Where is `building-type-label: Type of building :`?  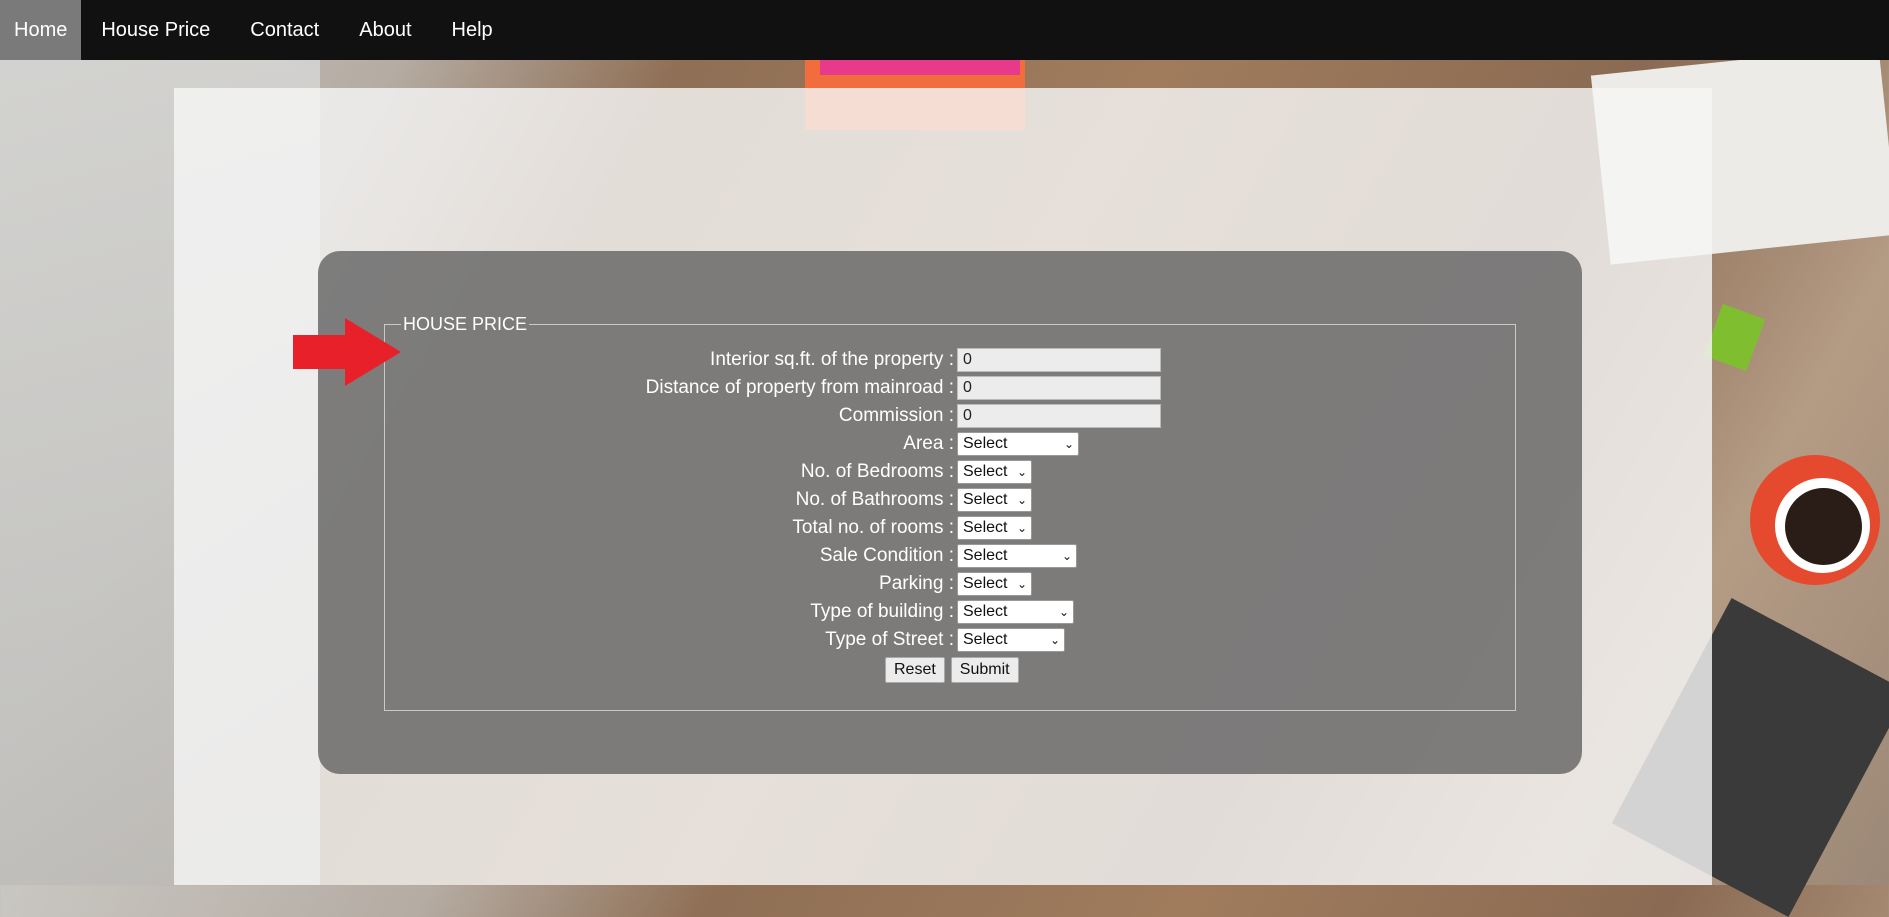 building-type-label: Type of building : is located at coordinates (882, 611).